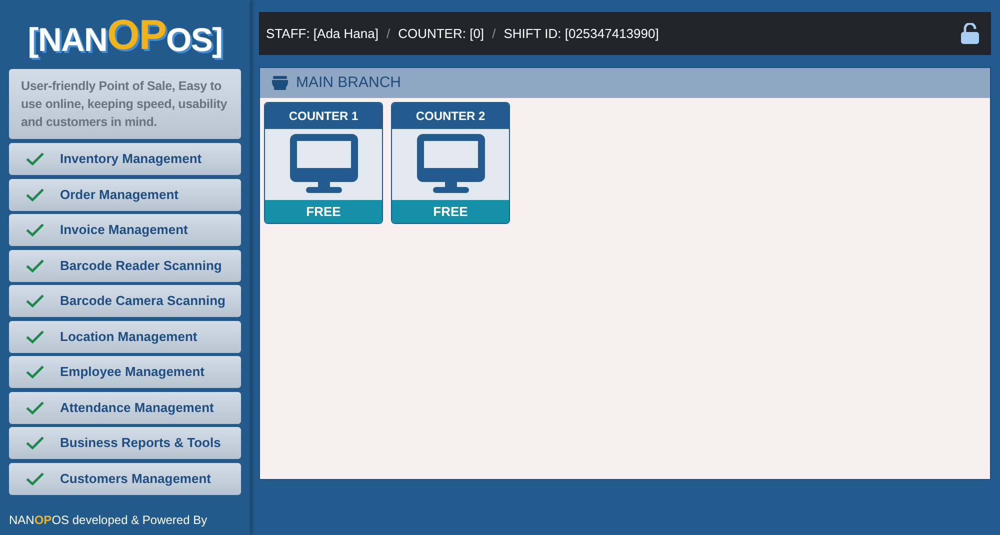  What do you see at coordinates (125, 301) in the screenshot?
I see `feature-item: Barcode Camera Scanning` at bounding box center [125, 301].